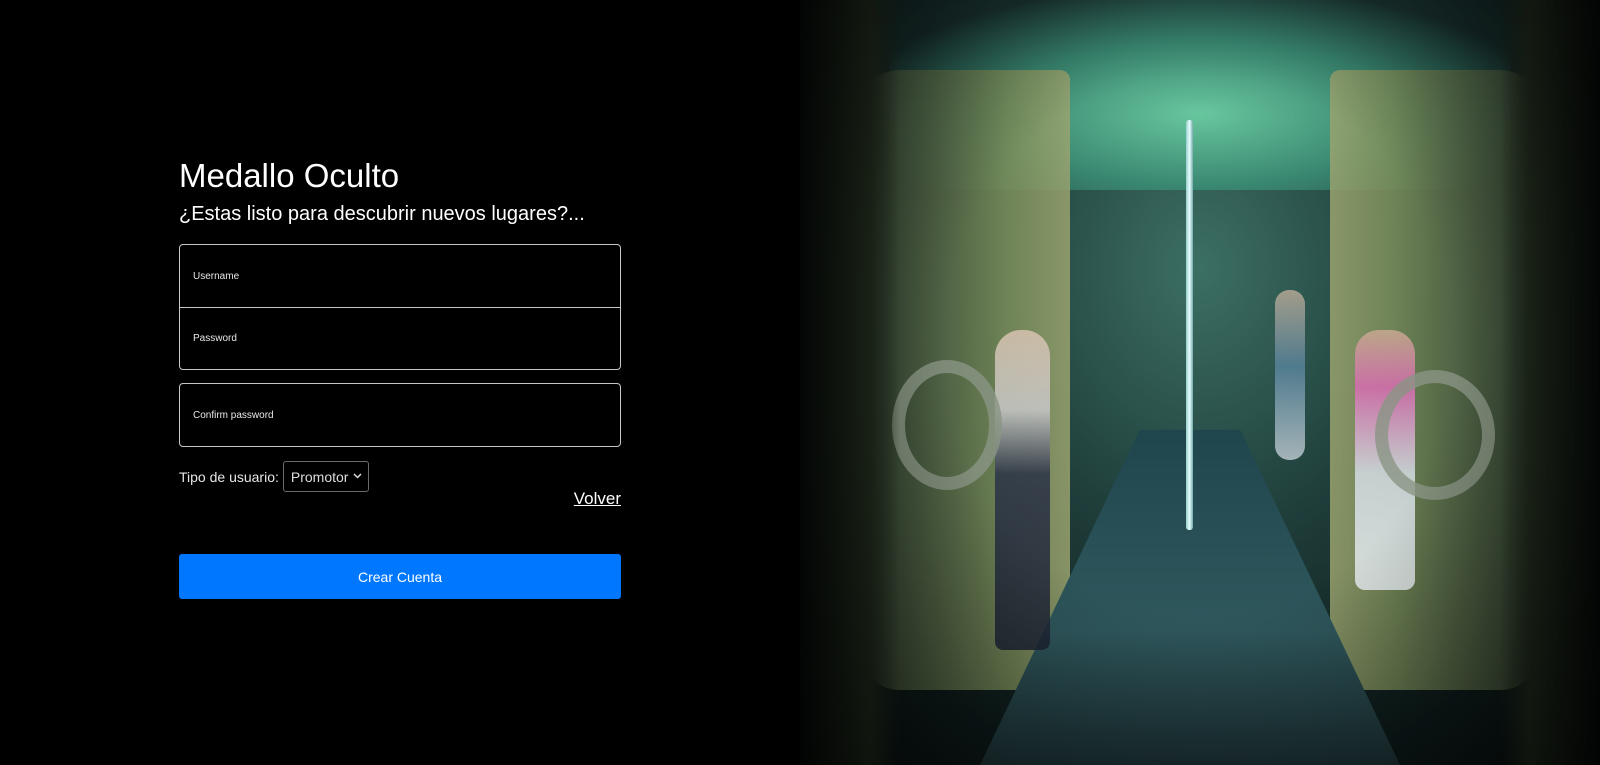 This screenshot has height=765, width=1600. What do you see at coordinates (229, 476) in the screenshot?
I see `user-type-label: Tipo de usuario:` at bounding box center [229, 476].